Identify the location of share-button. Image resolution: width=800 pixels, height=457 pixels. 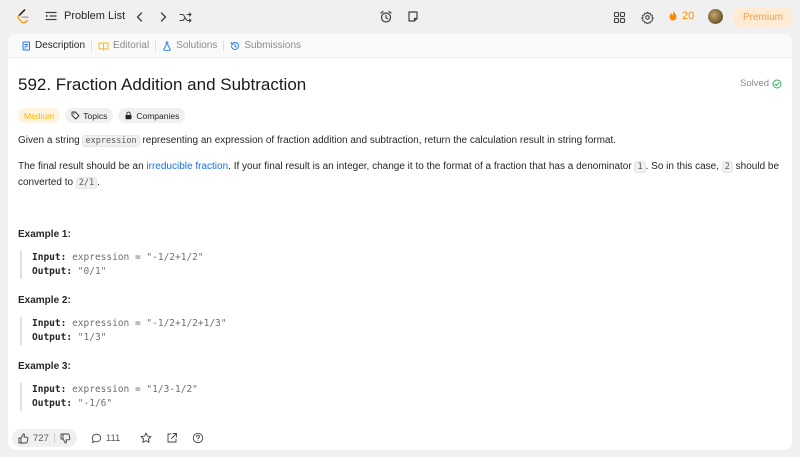
(172, 438).